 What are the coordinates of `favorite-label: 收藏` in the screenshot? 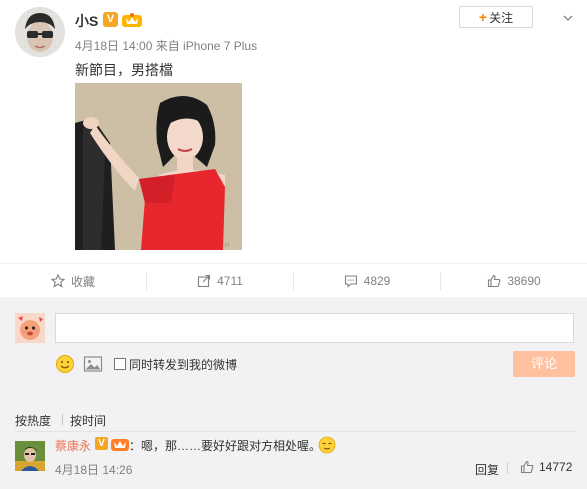 It's located at (82, 281).